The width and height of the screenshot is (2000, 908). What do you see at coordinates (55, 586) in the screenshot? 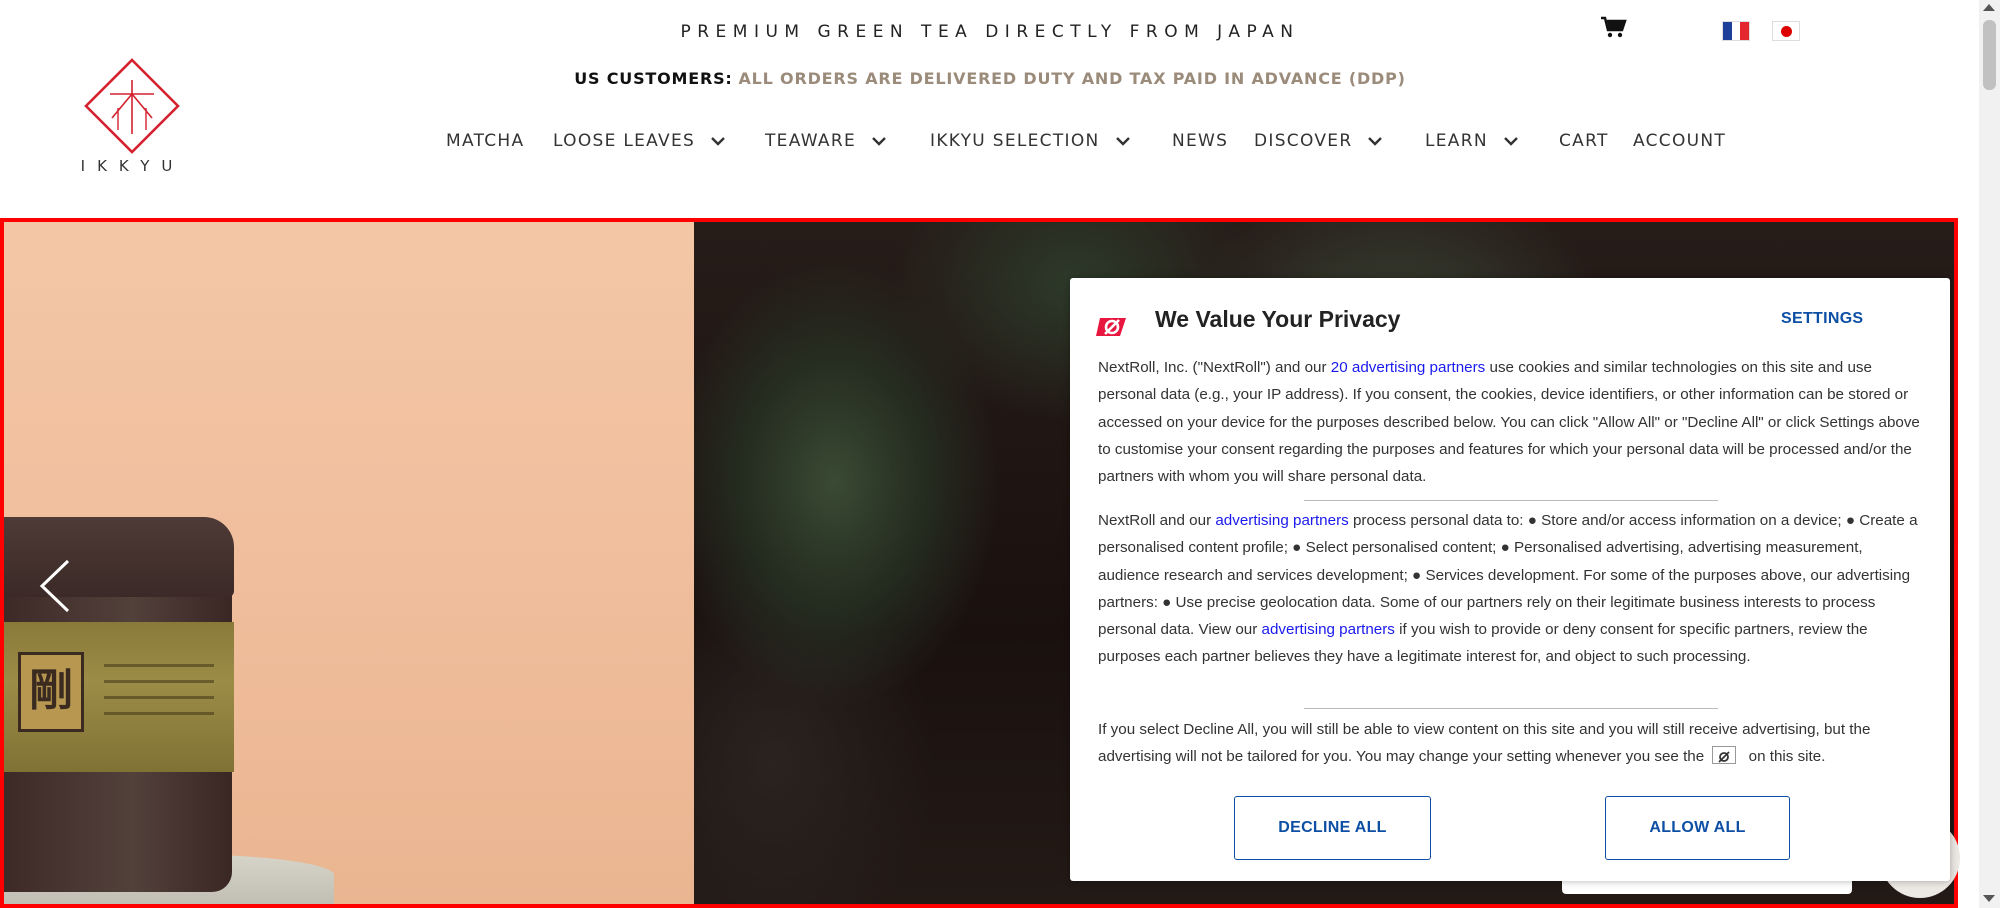
I see `chevron-left-icon` at bounding box center [55, 586].